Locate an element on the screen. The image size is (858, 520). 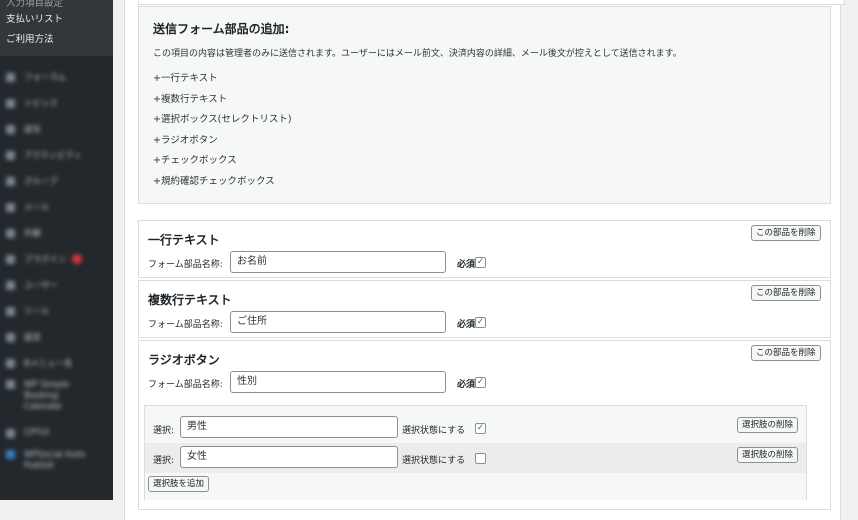
menu-item-cptui: CPTUI is located at coordinates (56, 433).